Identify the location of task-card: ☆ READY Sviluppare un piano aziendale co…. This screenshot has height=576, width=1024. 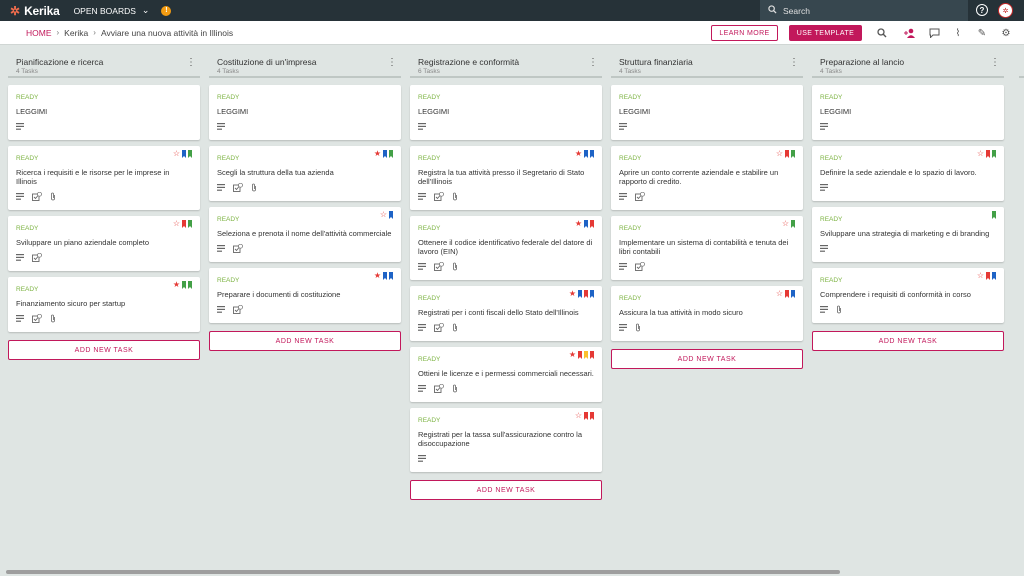
(104, 243).